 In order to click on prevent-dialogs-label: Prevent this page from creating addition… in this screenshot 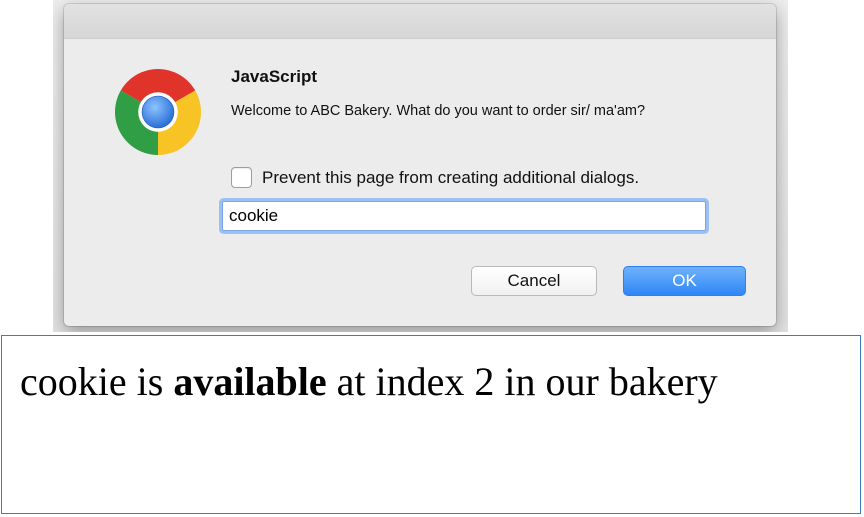, I will do `click(450, 178)`.